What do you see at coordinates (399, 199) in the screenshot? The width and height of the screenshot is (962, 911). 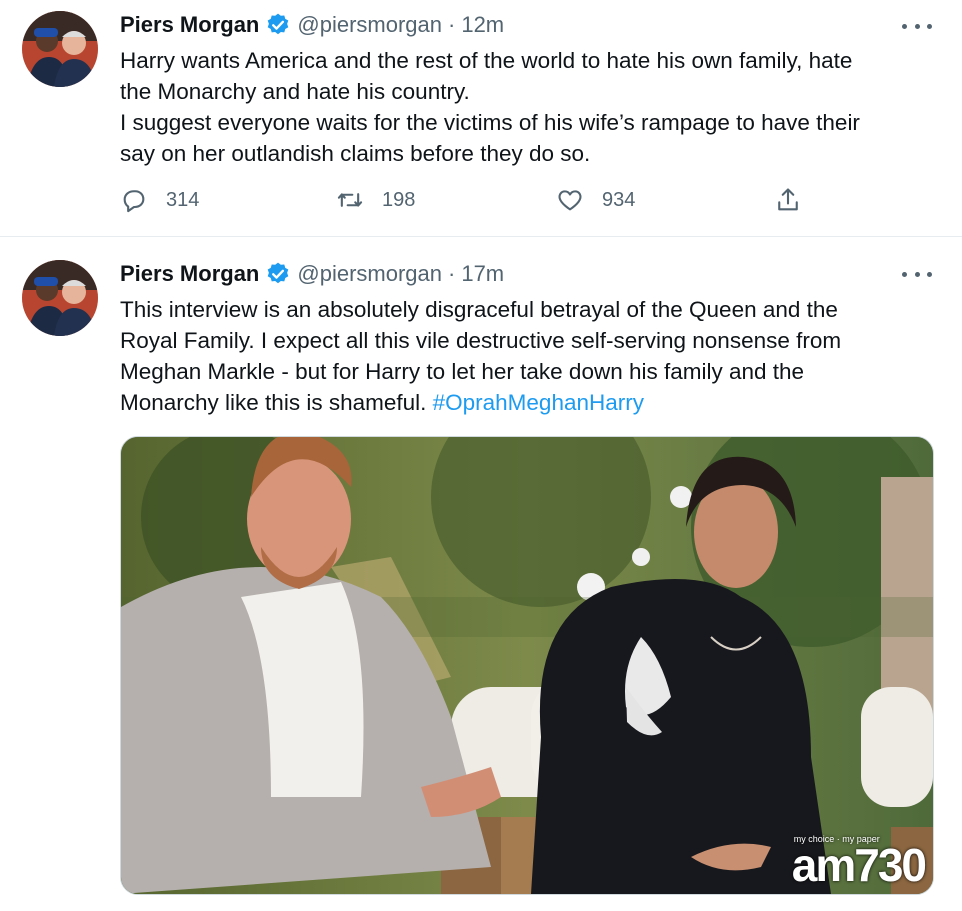 I see `retweet-count: 198` at bounding box center [399, 199].